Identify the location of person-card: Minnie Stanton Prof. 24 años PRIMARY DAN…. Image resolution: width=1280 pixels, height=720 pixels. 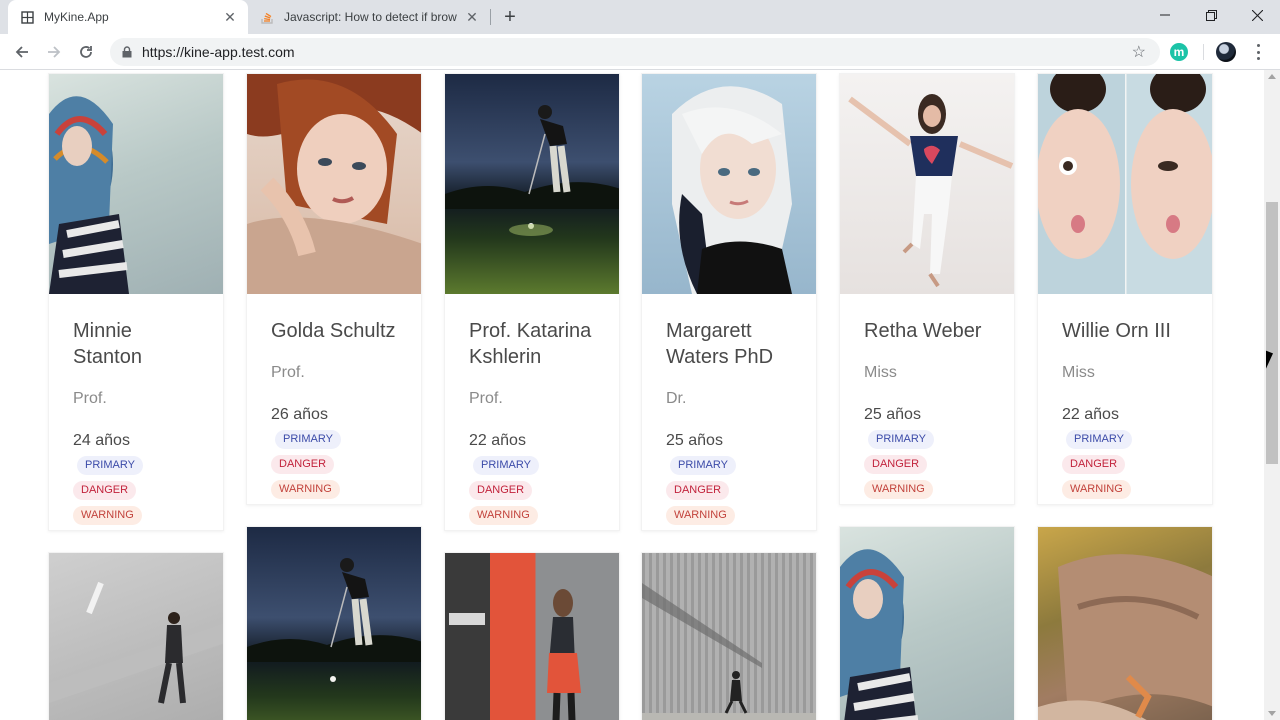
(136, 302).